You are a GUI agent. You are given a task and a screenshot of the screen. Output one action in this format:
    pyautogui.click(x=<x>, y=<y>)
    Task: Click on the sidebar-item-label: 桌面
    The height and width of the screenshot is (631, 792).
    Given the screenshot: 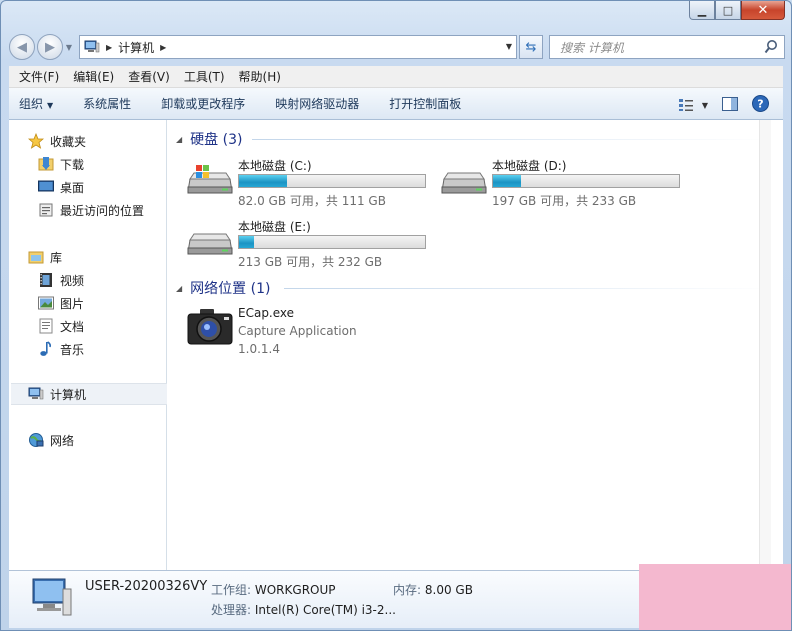 What is the action you would take?
    pyautogui.click(x=72, y=187)
    